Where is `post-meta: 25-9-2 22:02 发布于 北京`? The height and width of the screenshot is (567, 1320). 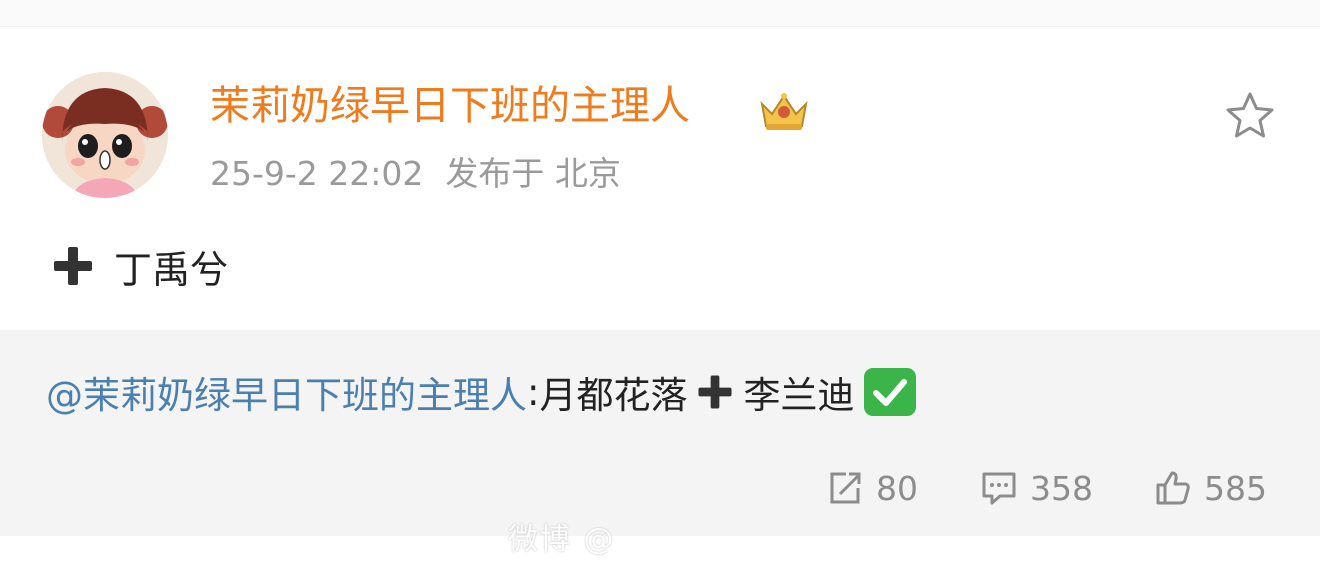
post-meta: 25-9-2 22:02 发布于 北京 is located at coordinates (415, 174).